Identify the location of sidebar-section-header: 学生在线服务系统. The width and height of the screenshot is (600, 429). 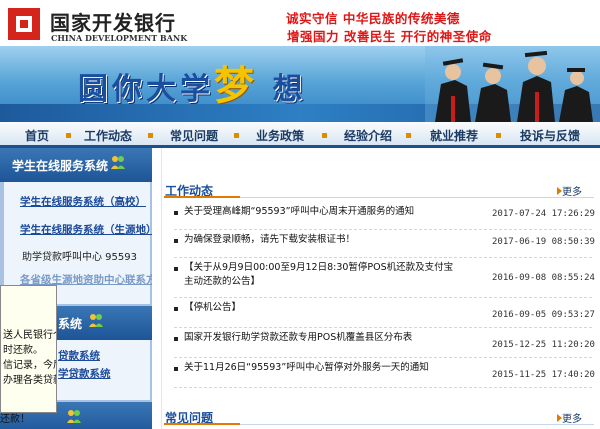
(76, 165).